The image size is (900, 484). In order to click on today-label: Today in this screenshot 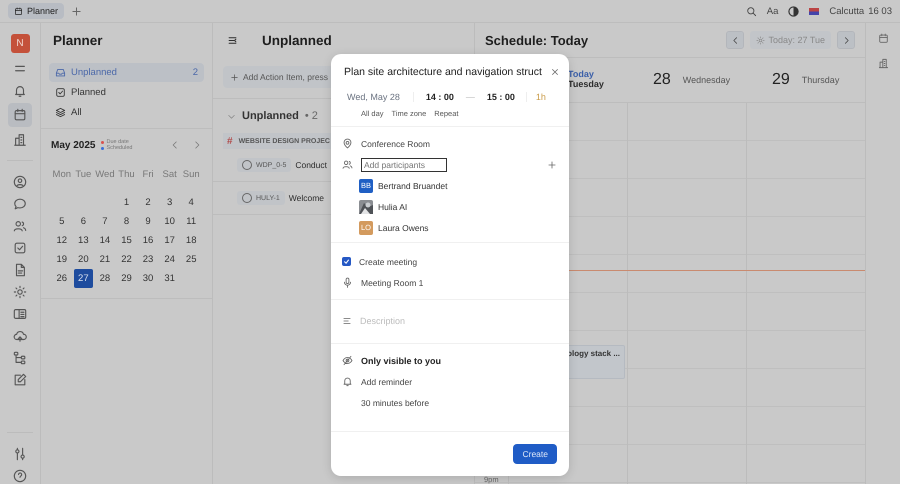, I will do `click(581, 75)`.